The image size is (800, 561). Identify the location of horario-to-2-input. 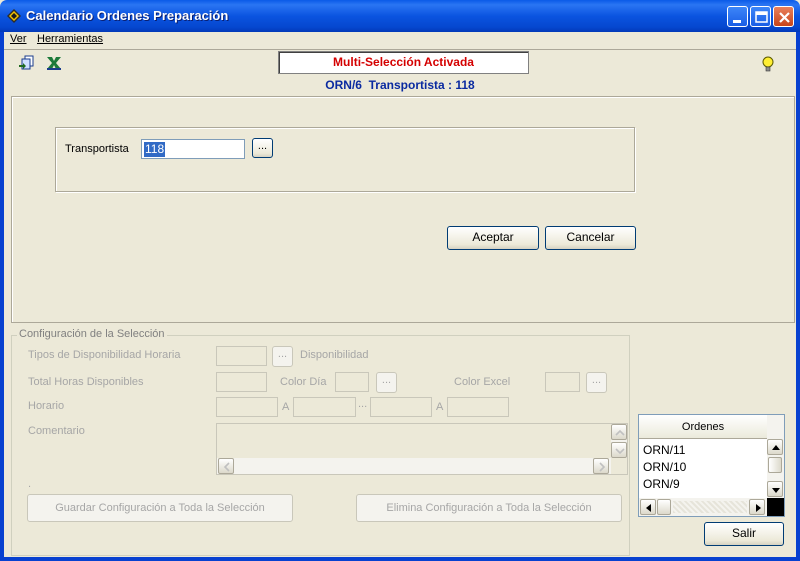
(478, 407).